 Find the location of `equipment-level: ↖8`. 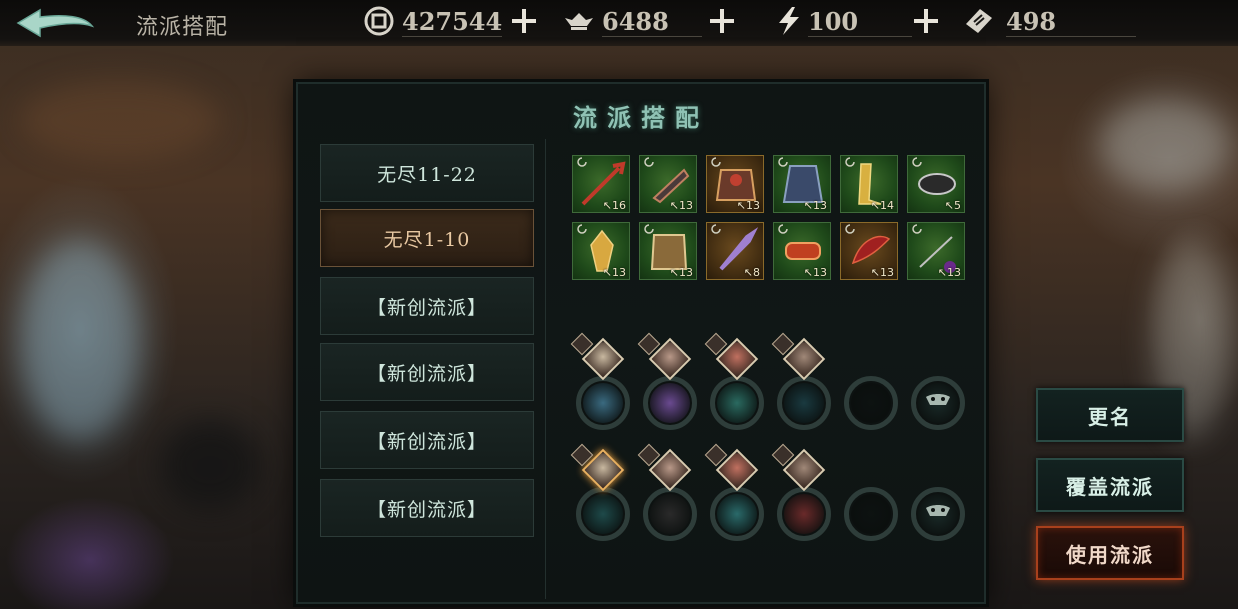

equipment-level: ↖8 is located at coordinates (751, 272).